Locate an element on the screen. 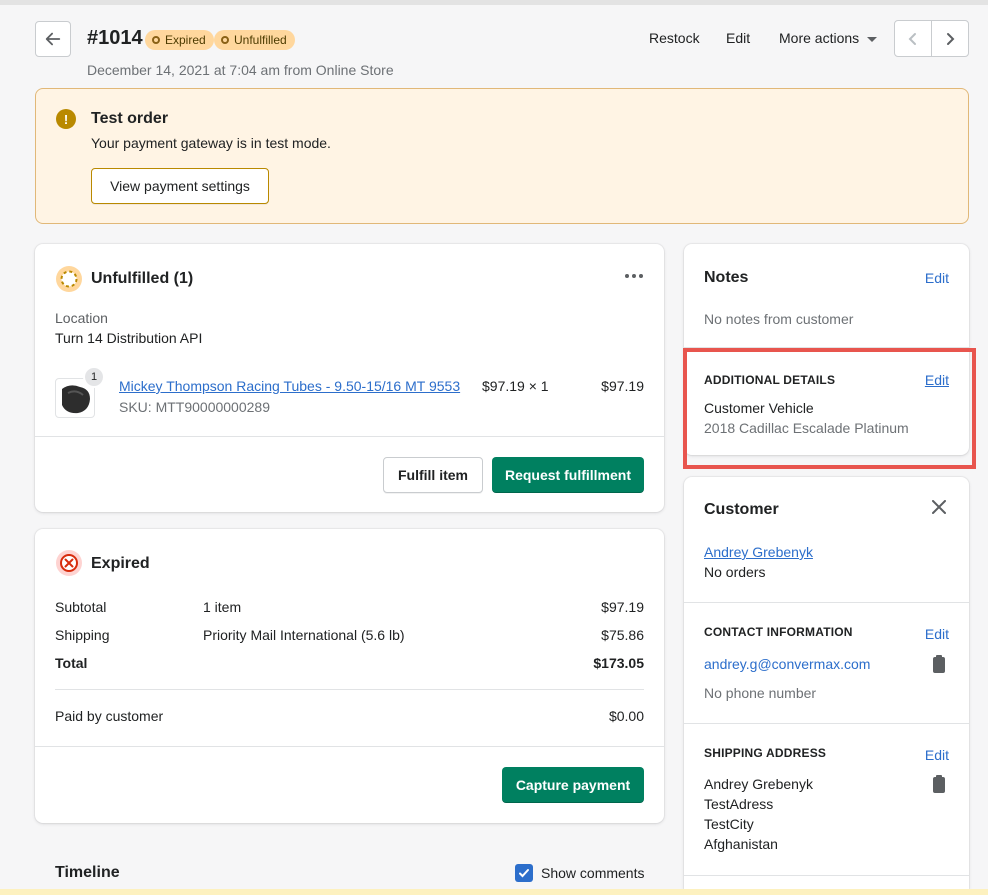  notes-text: No notes from customer is located at coordinates (779, 319).